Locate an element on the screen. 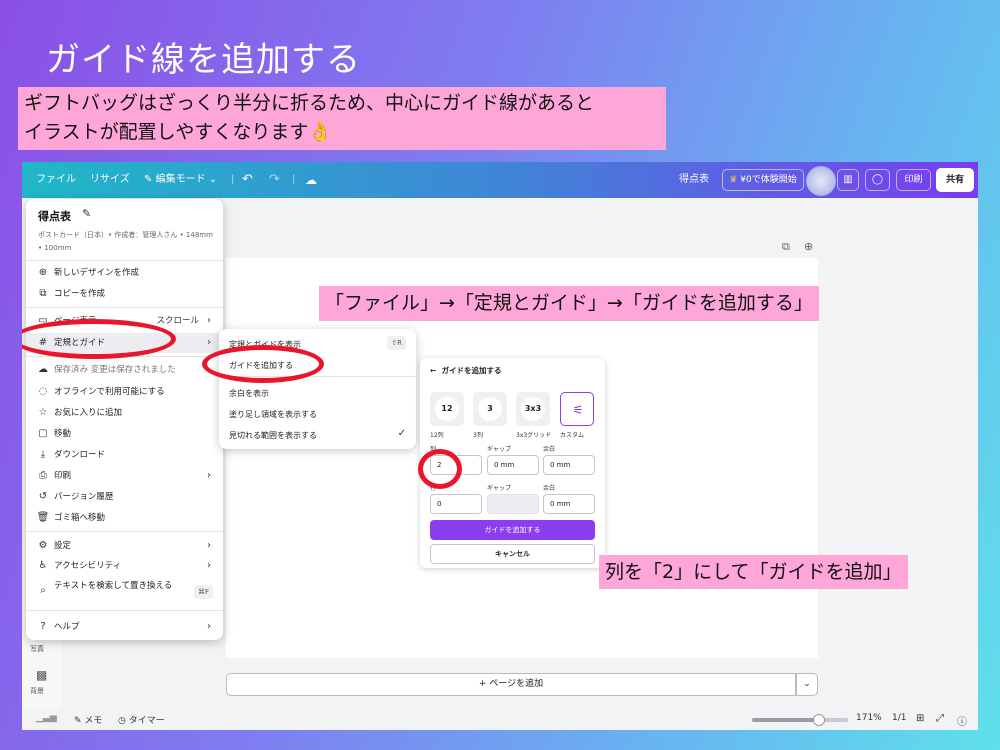 This screenshot has width=1000, height=750. undo-icon: ↶ is located at coordinates (247, 180).